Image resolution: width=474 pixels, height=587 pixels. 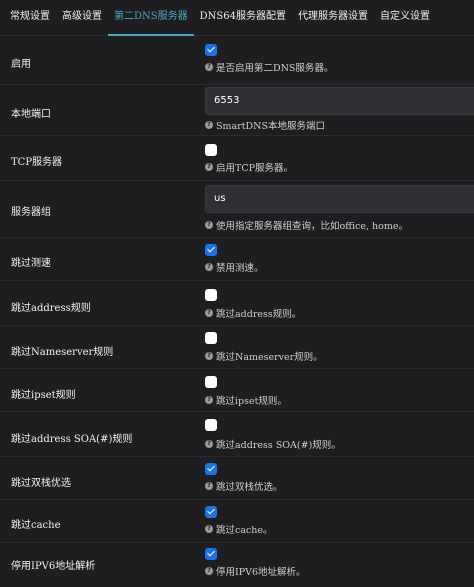 I want to click on row-hint: ? 跳过address规则。, so click(x=253, y=313).